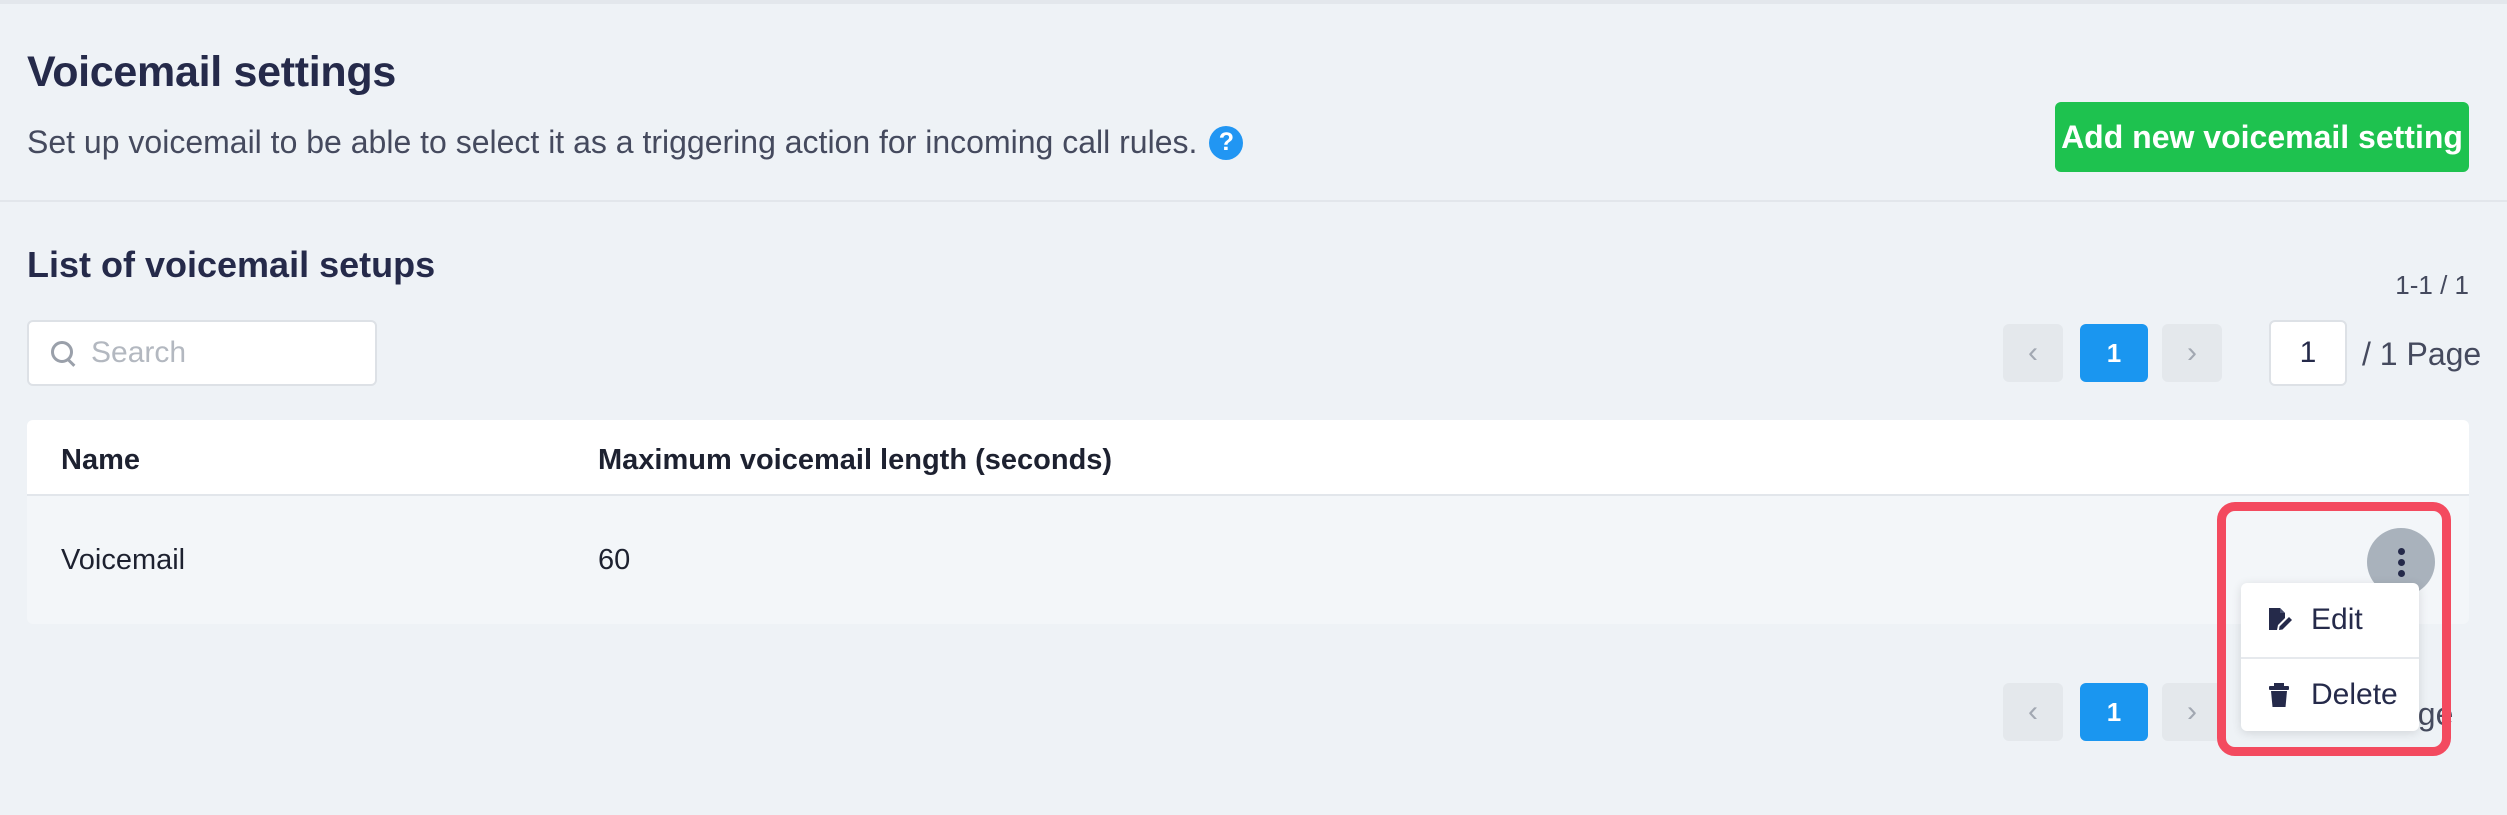 The width and height of the screenshot is (2507, 815). What do you see at coordinates (2308, 353) in the screenshot?
I see `page-number-input` at bounding box center [2308, 353].